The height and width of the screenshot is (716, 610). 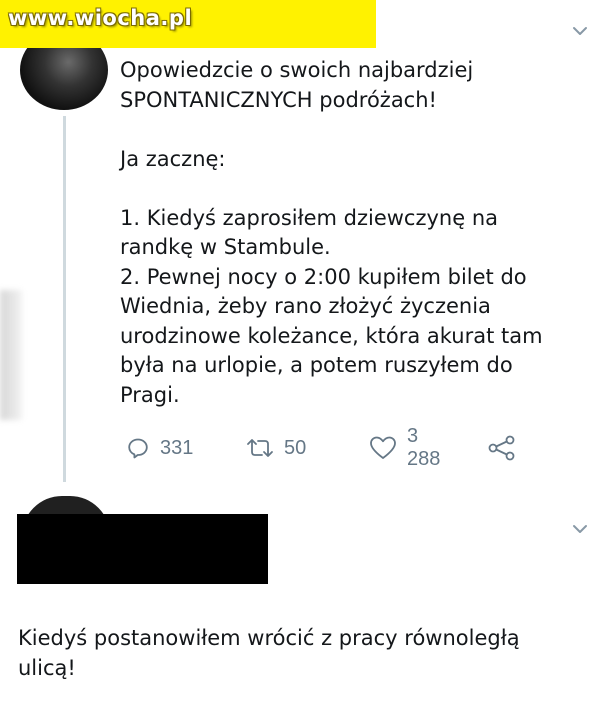 What do you see at coordinates (260, 448) in the screenshot?
I see `retweet-icon` at bounding box center [260, 448].